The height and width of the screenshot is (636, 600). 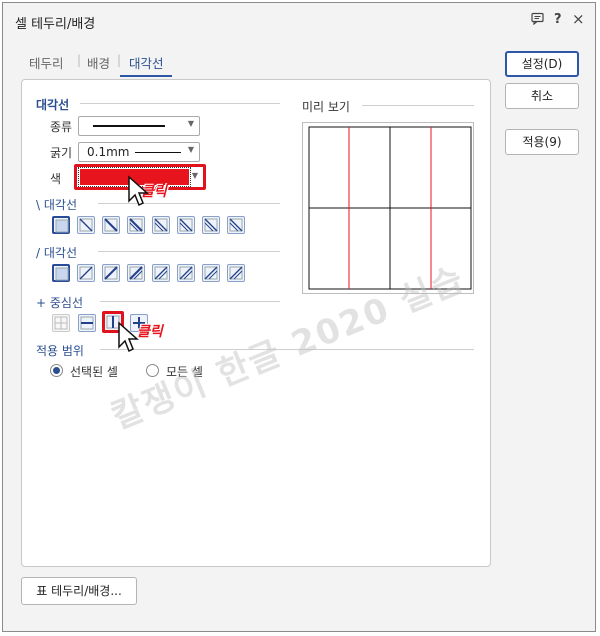 What do you see at coordinates (578, 19) in the screenshot?
I see `close-icon: ×` at bounding box center [578, 19].